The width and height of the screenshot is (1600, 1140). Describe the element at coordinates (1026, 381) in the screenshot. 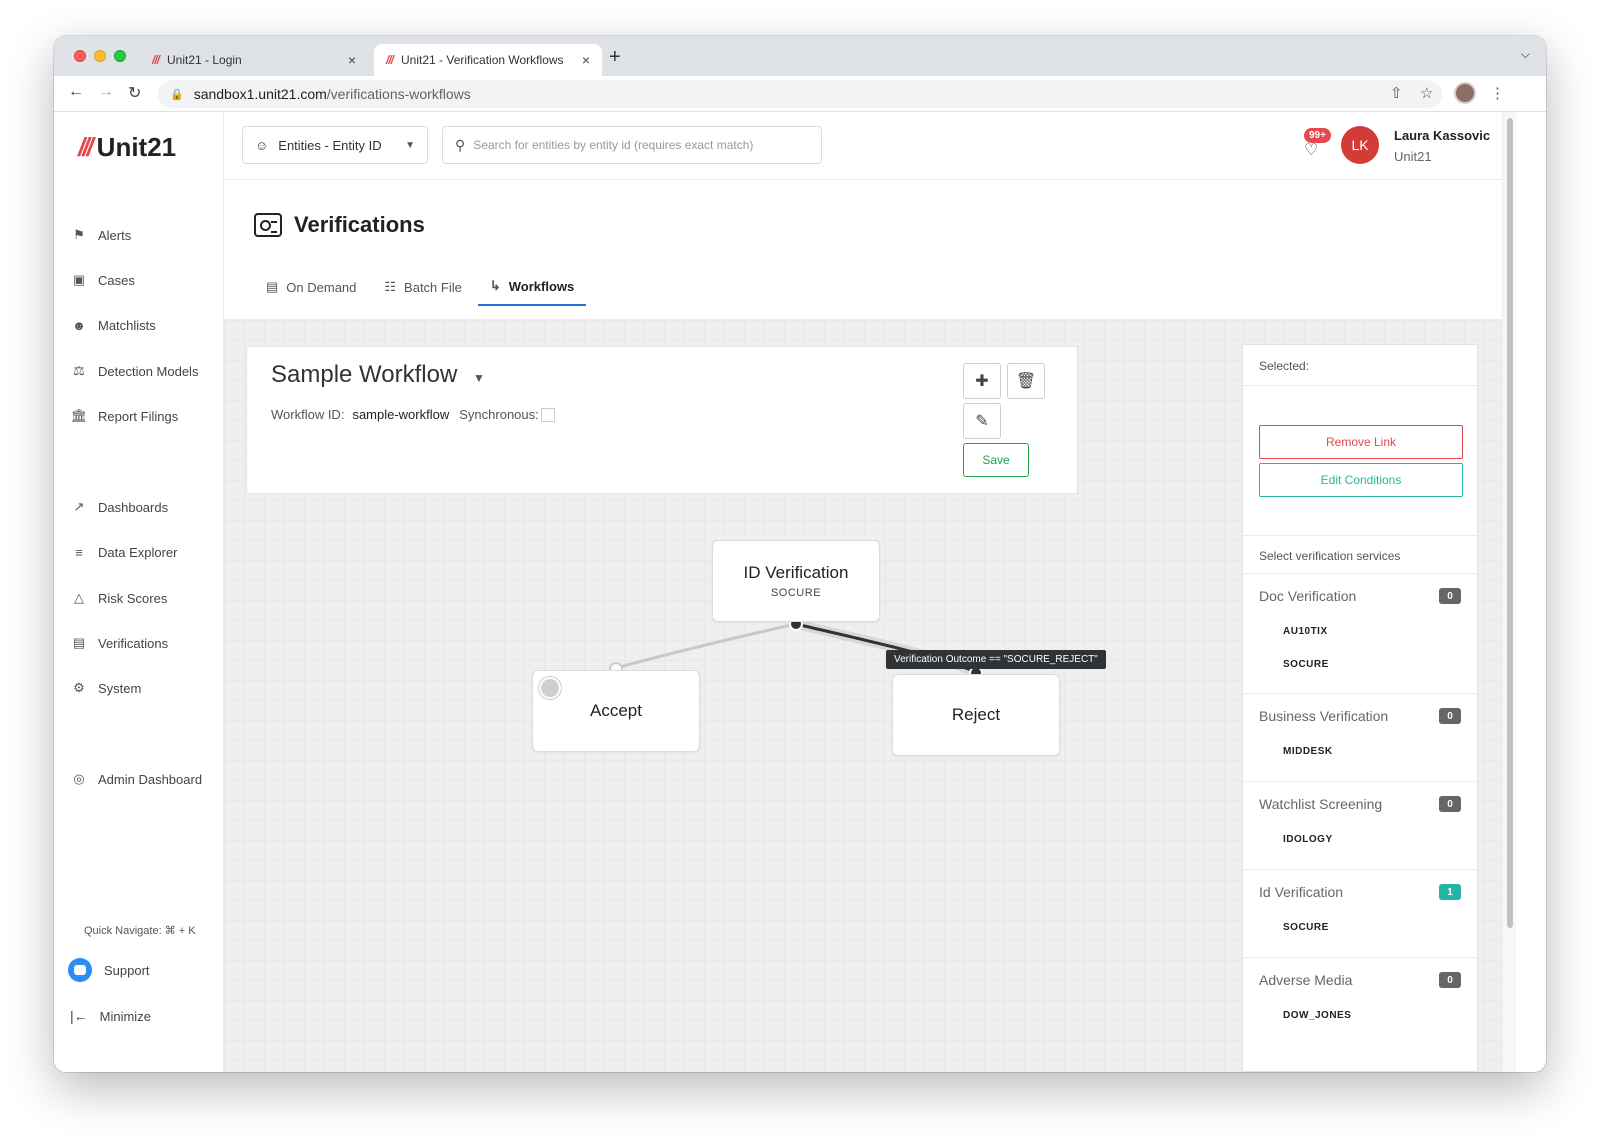

I see `delete-button: 🗑` at that location.